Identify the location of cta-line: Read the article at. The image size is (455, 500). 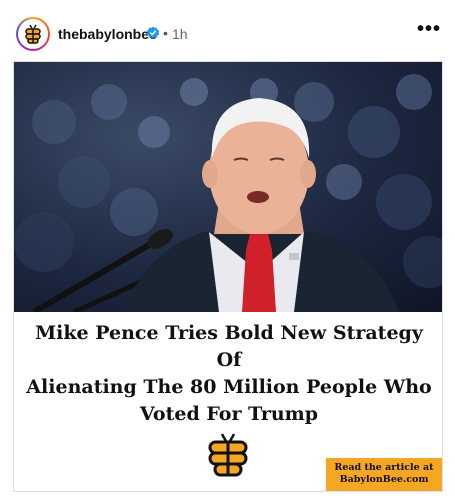
(384, 467).